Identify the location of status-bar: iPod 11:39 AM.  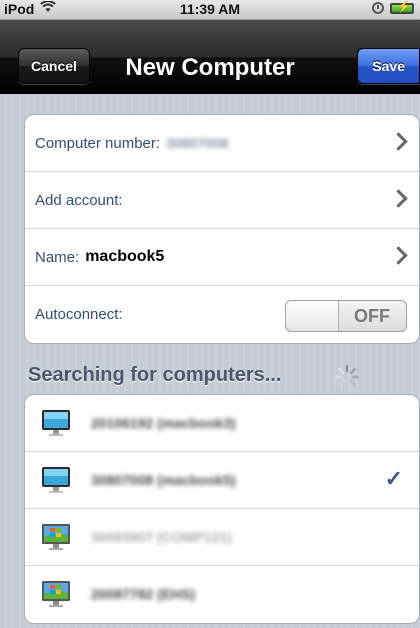
(210, 10).